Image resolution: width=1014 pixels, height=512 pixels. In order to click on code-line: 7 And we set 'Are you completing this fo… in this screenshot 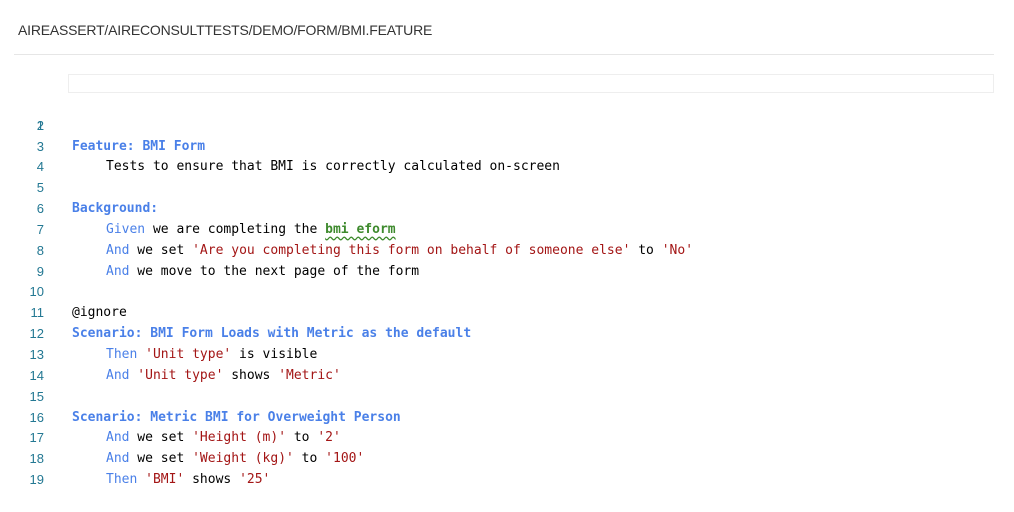, I will do `click(507, 228)`.